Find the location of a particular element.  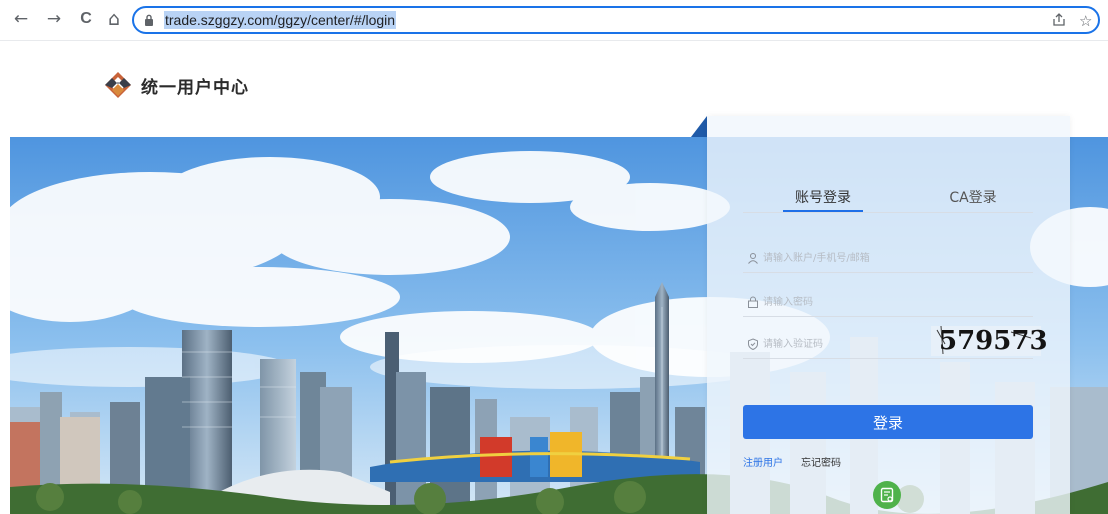

username-field is located at coordinates (888, 259).